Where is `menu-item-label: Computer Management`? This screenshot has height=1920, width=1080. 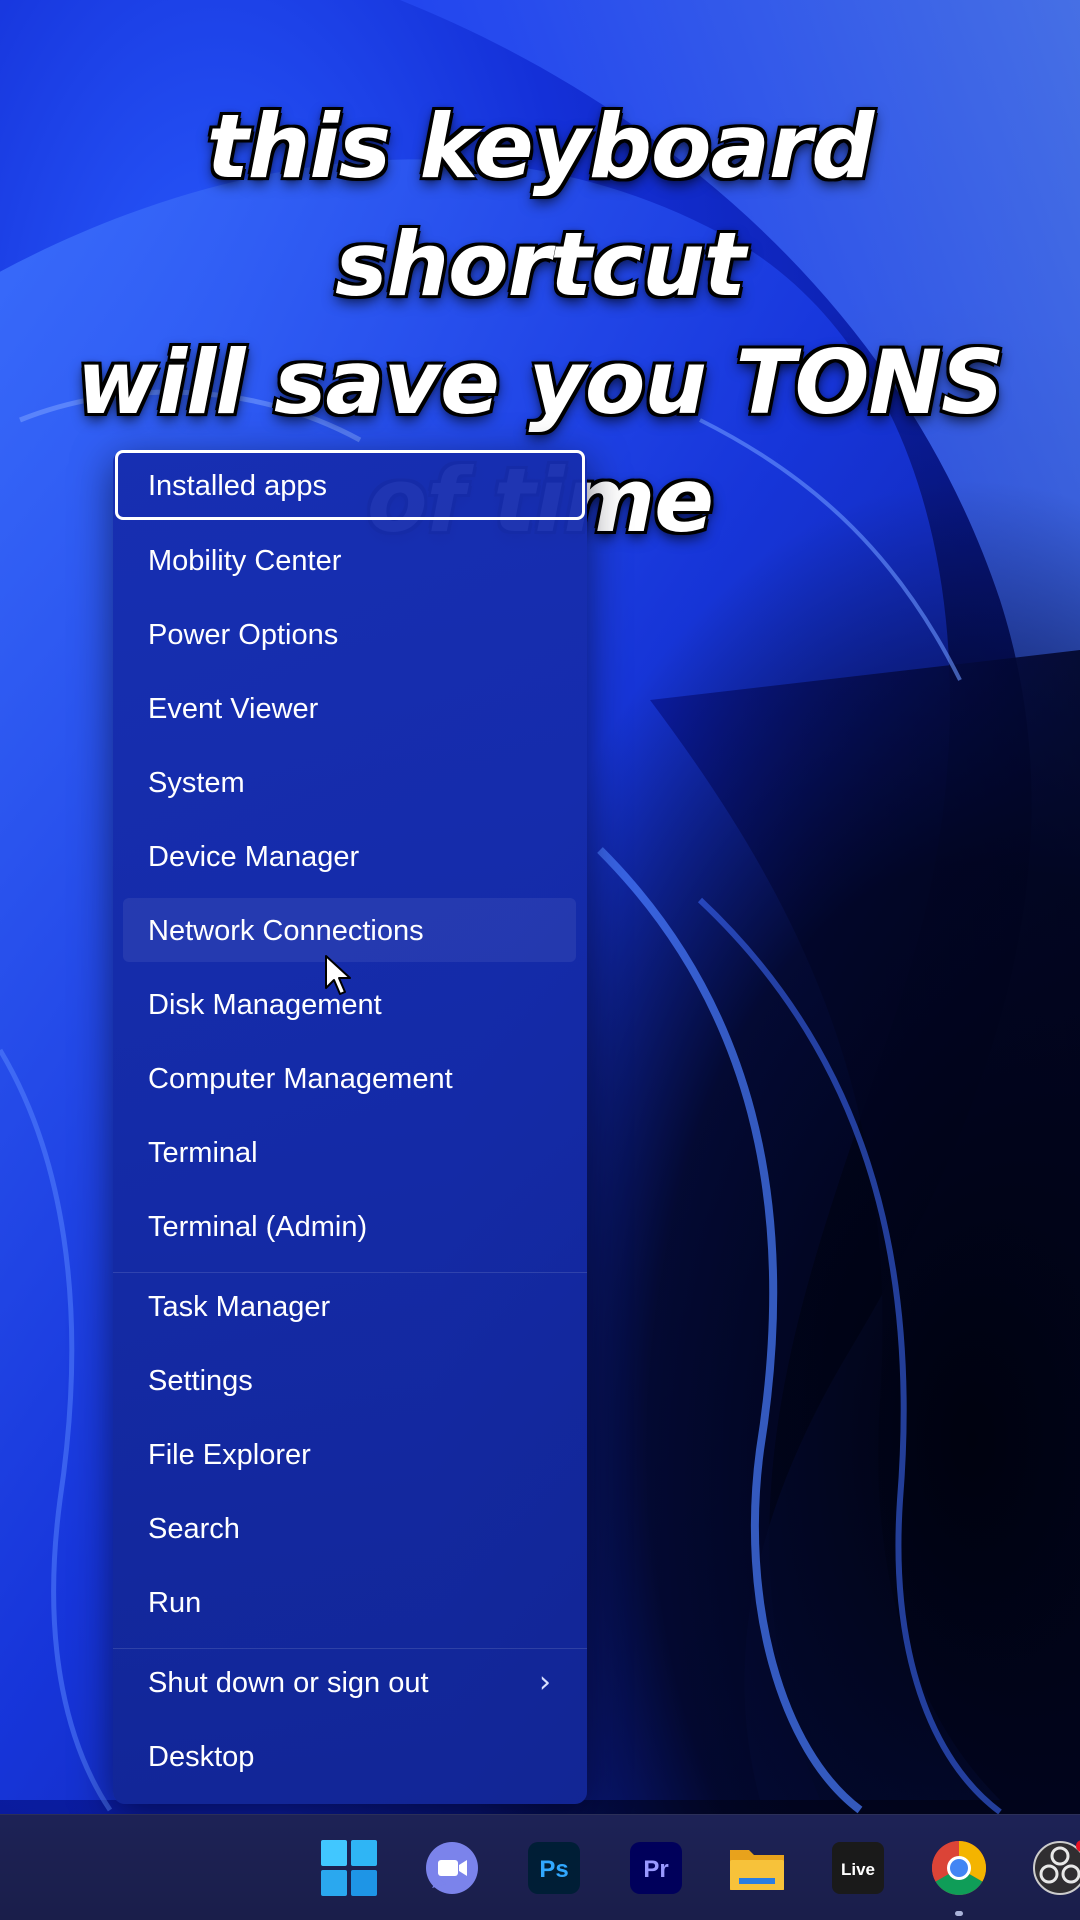 menu-item-label: Computer Management is located at coordinates (300, 1079).